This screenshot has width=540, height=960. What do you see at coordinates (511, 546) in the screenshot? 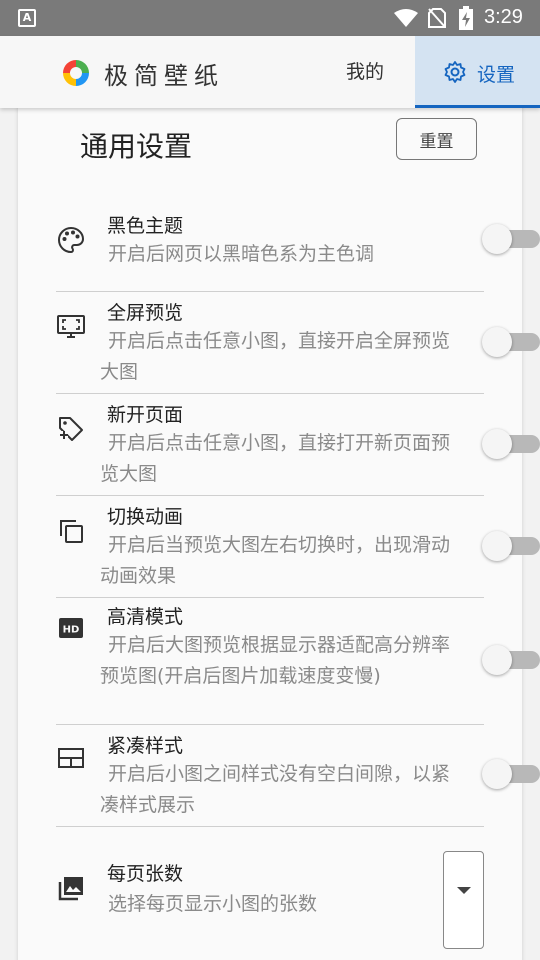
I see `switch-animation-toggle` at bounding box center [511, 546].